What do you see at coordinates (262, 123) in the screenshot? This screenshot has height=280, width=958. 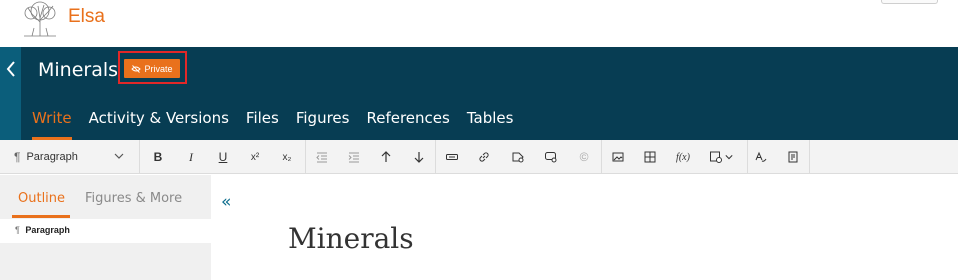 I see `tab-files: Files` at bounding box center [262, 123].